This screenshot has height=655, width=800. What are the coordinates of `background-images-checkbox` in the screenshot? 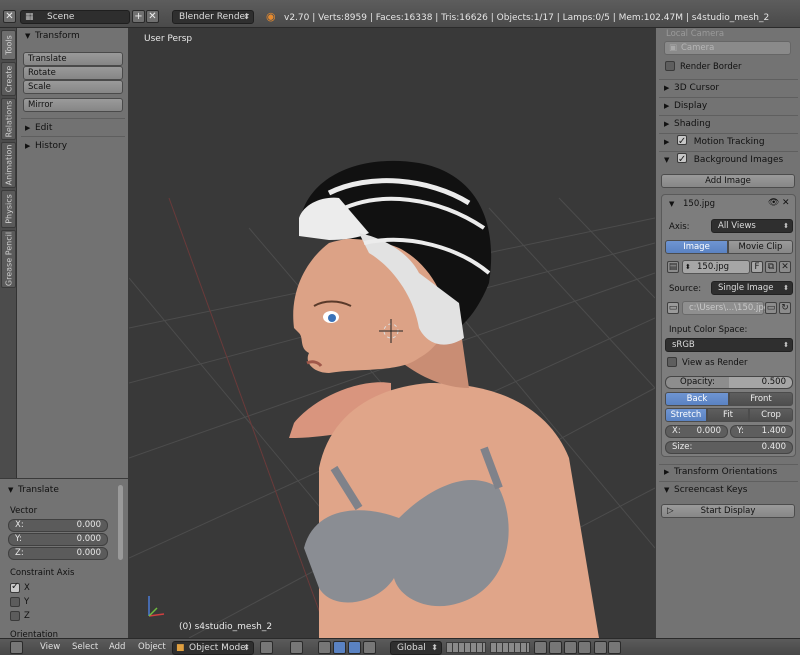 It's located at (681, 159).